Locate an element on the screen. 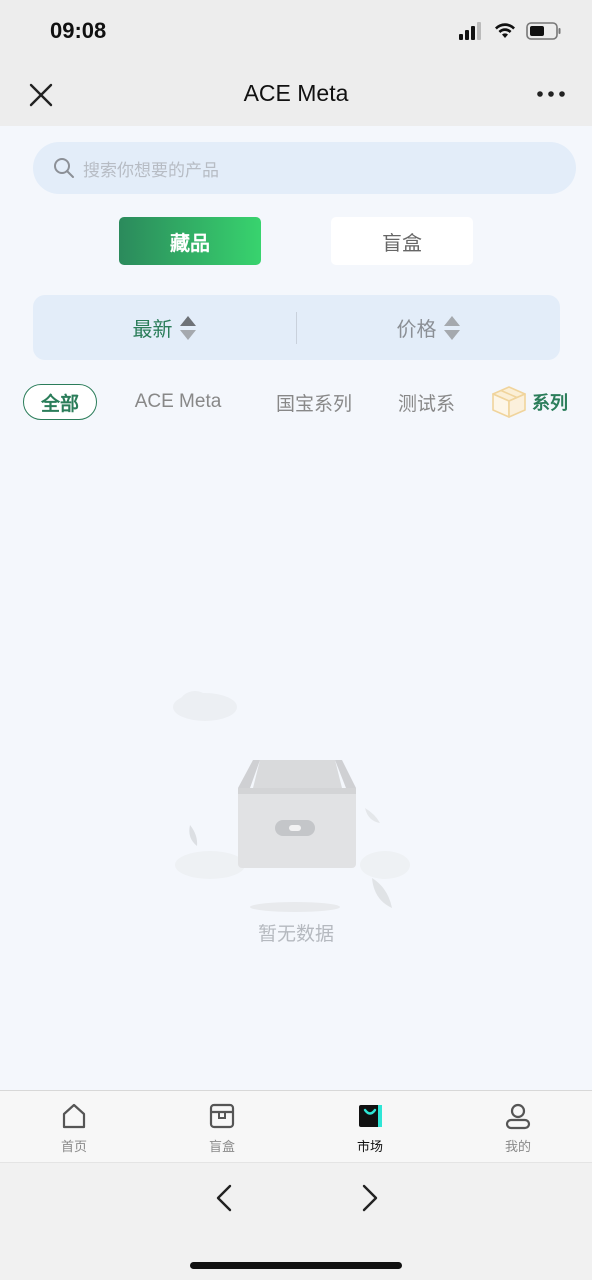 The image size is (592, 1280). browser-toolbar is located at coordinates (296, 1221).